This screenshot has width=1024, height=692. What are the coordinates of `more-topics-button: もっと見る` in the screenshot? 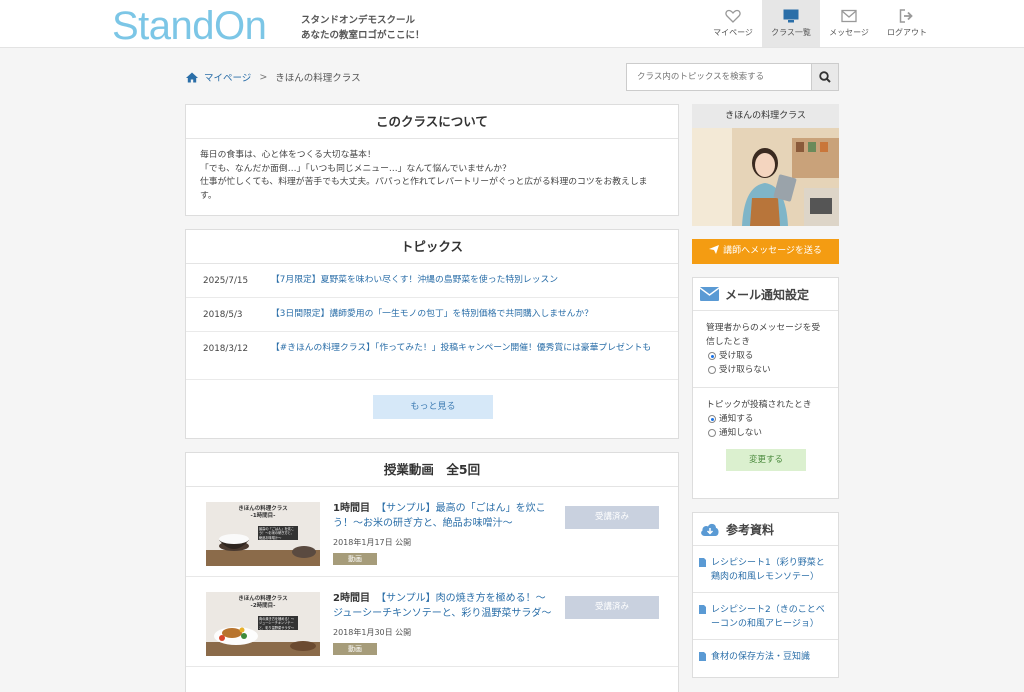 It's located at (433, 407).